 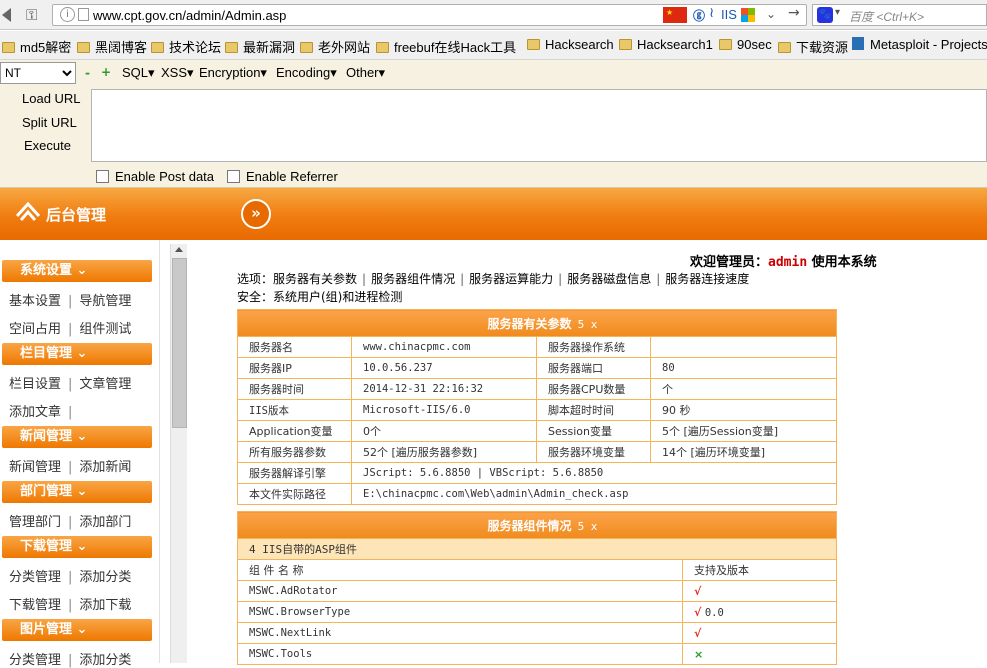 I want to click on security-link: 安全：系统用户(组)和进程检测, so click(x=319, y=296).